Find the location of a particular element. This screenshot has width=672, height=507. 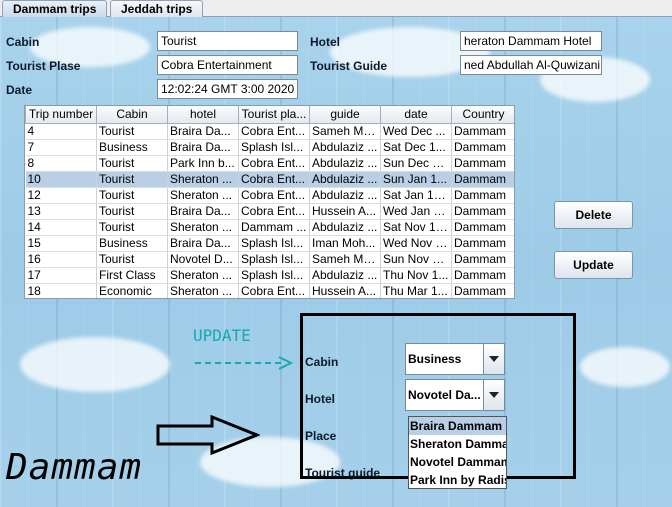

column-header-date: date is located at coordinates (416, 115).